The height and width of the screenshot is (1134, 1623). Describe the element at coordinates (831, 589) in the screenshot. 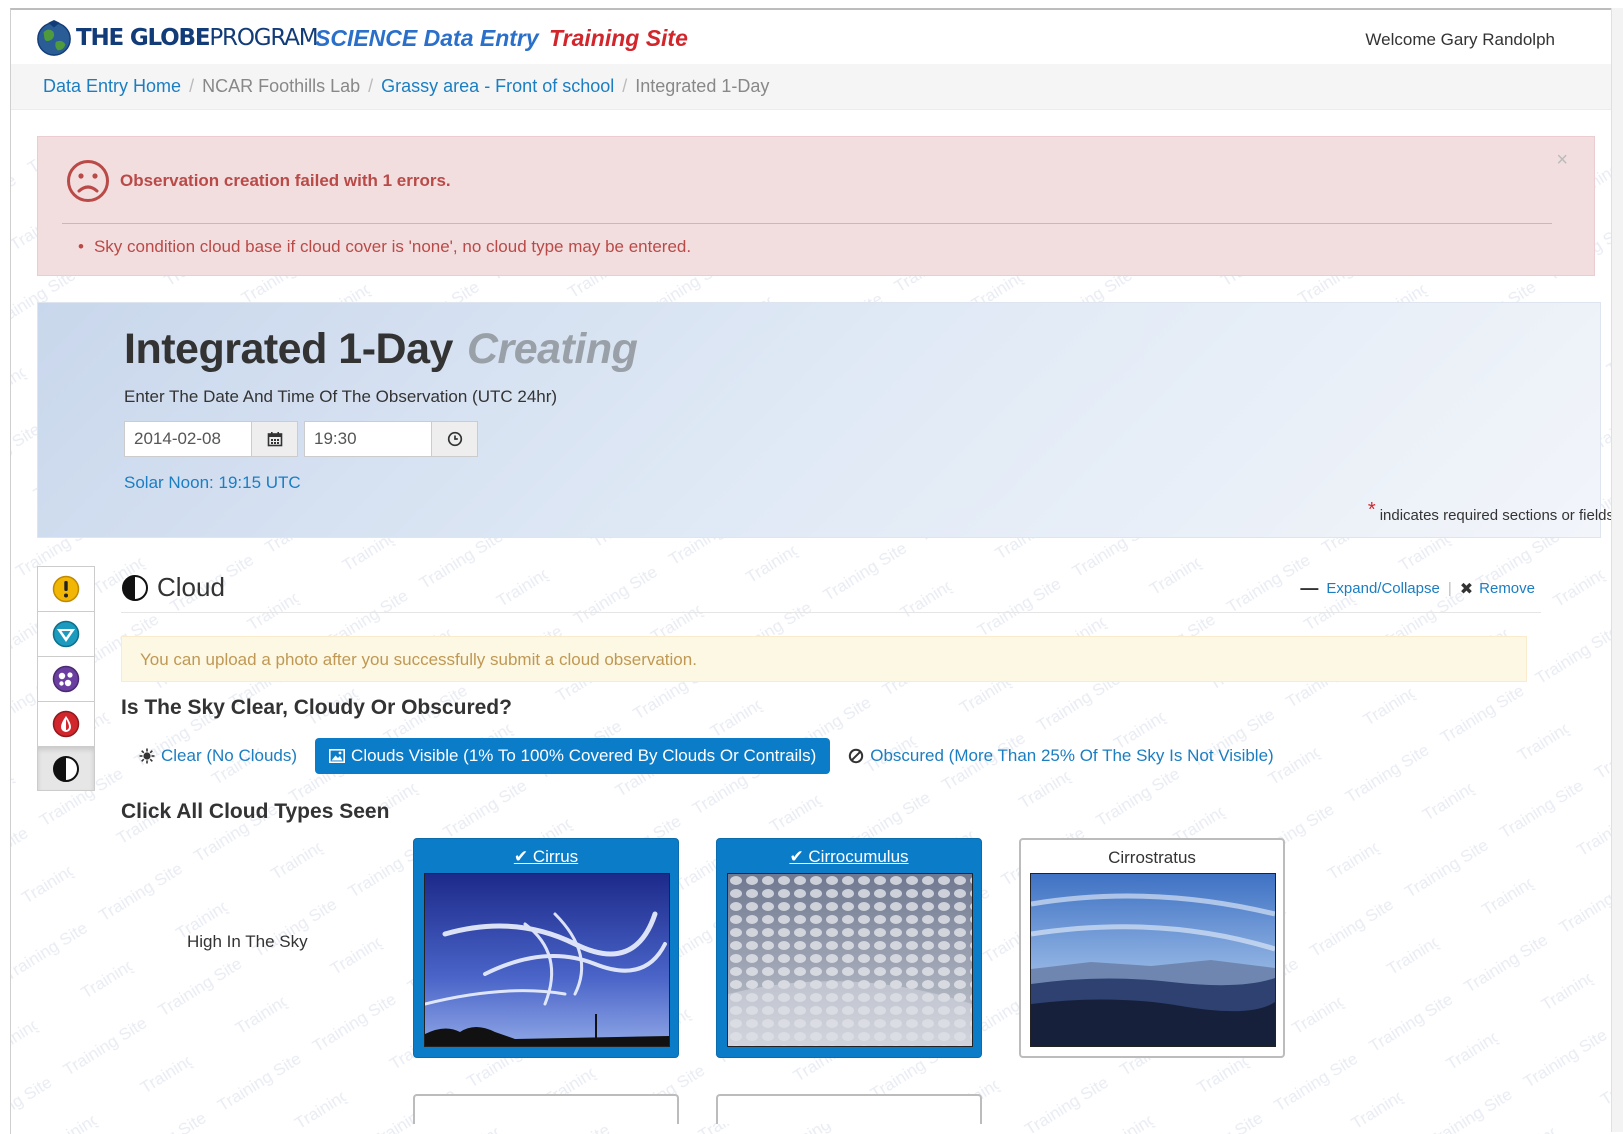

I see `cloud-section-header: Cloud — Expand/Collapse | ✖ Remove` at that location.